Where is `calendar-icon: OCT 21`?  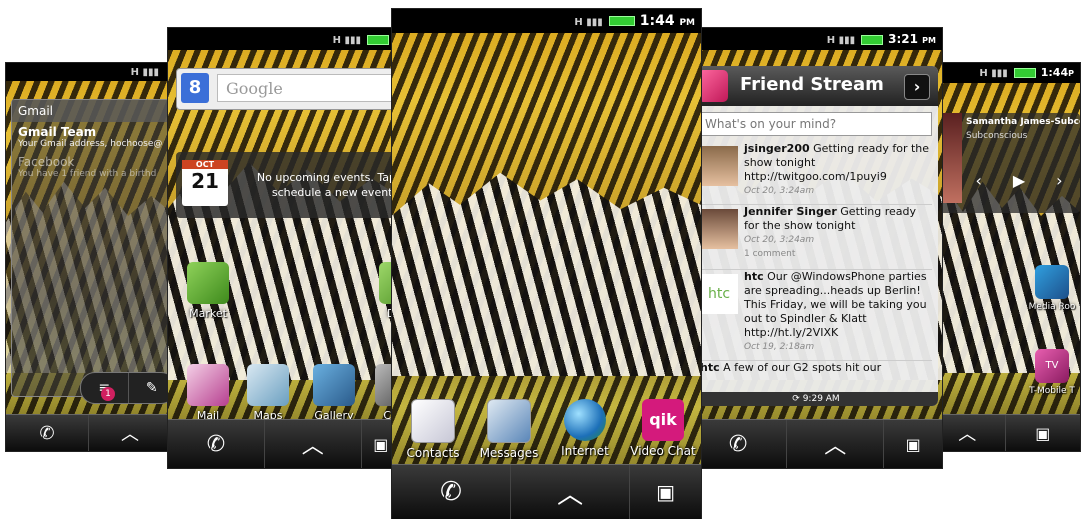
calendar-icon: OCT 21 is located at coordinates (205, 183).